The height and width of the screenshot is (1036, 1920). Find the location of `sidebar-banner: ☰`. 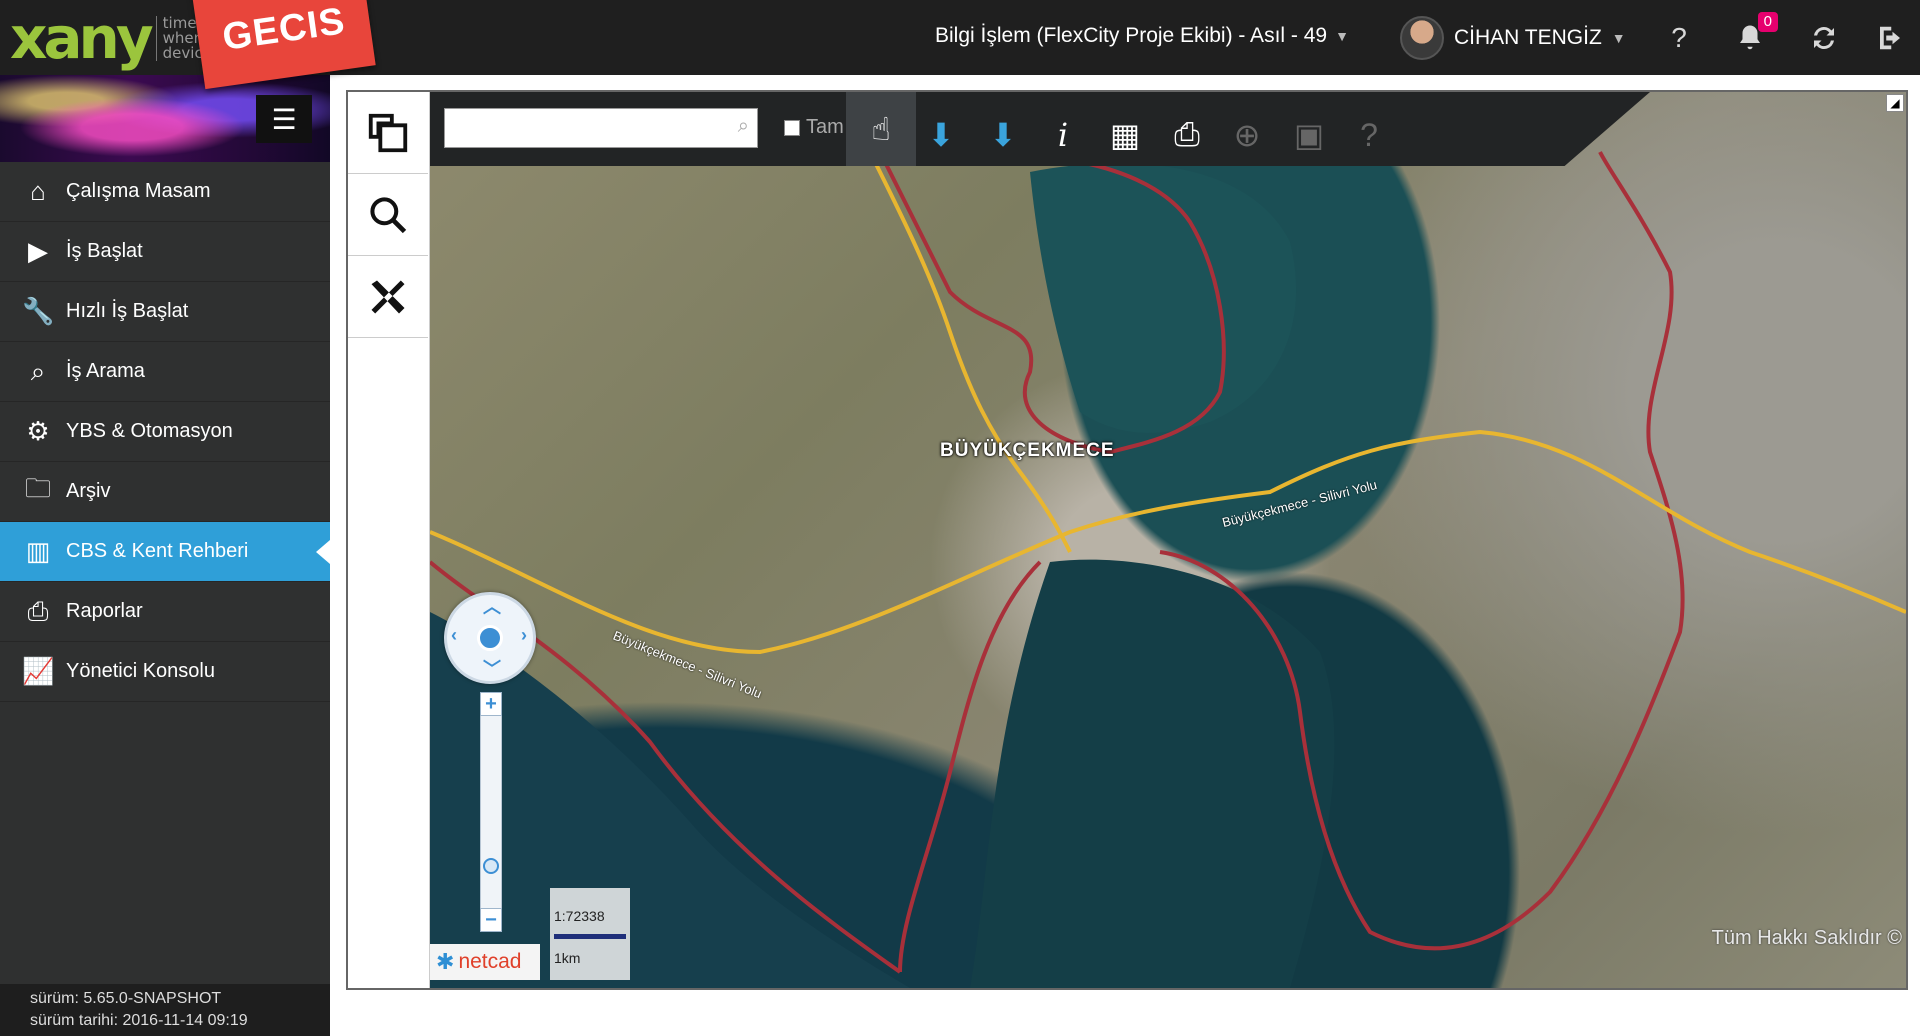

sidebar-banner: ☰ is located at coordinates (165, 118).